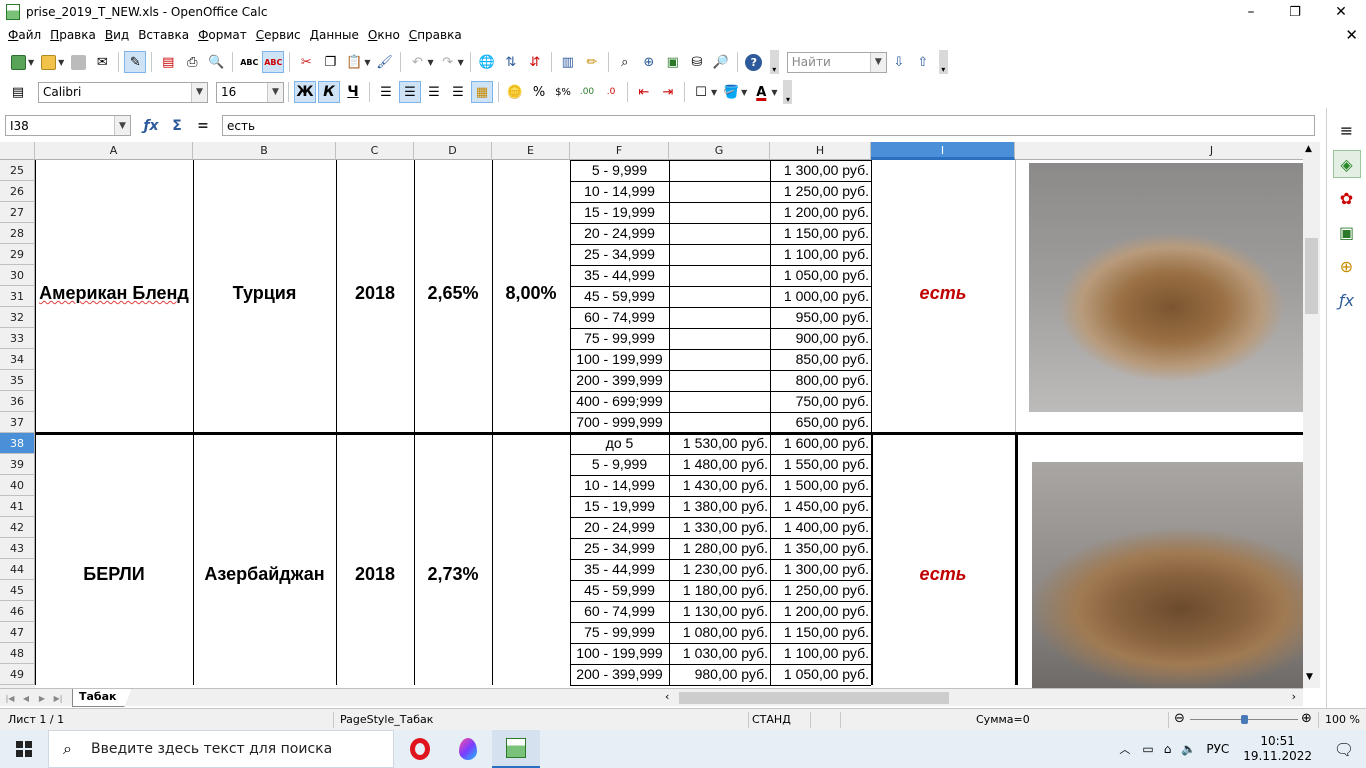  I want to click on borders-icon: ☐, so click(701, 92).